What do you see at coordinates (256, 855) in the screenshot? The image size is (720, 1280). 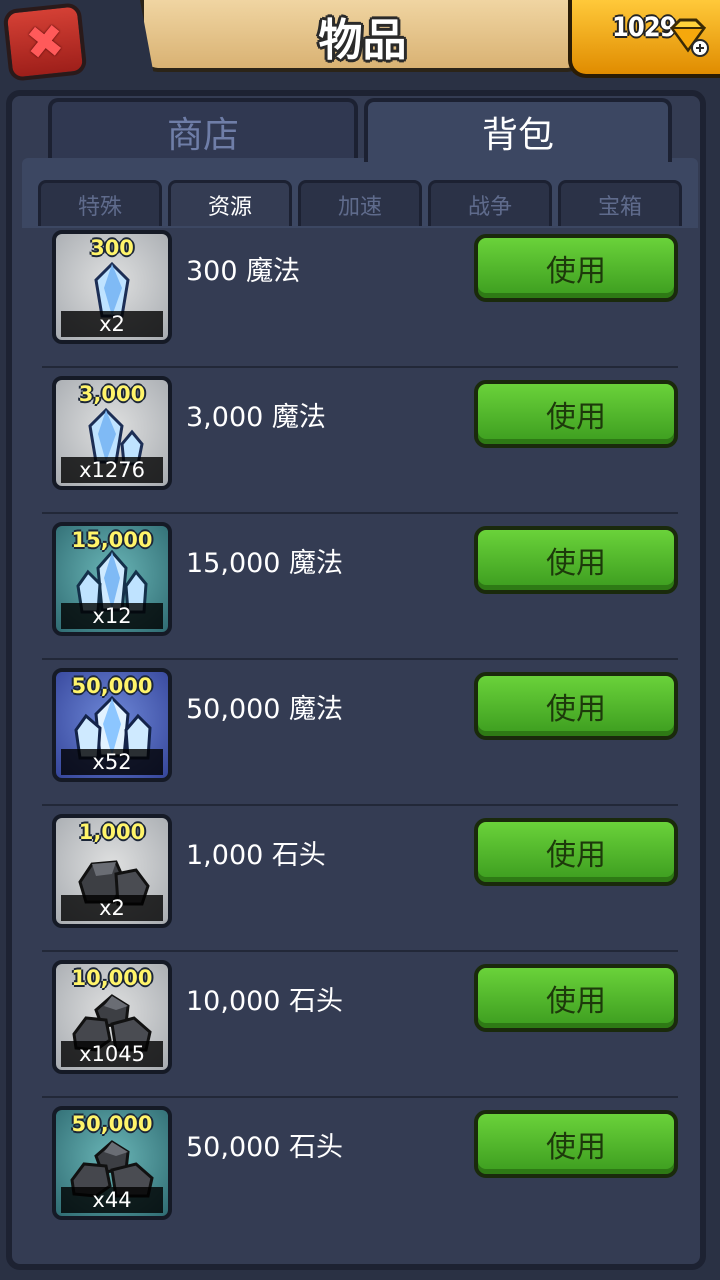 I see `item-name: 1,000 石头` at bounding box center [256, 855].